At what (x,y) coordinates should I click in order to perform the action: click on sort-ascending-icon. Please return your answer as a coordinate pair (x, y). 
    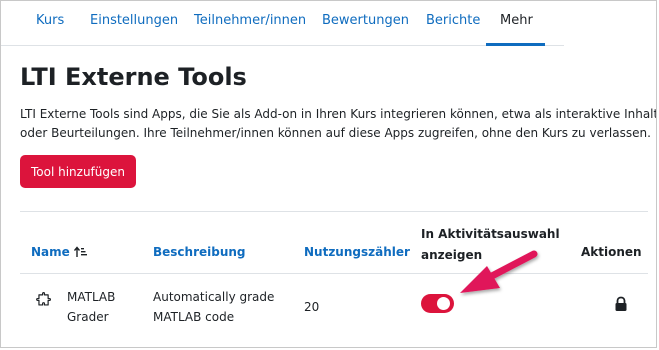
    Looking at the image, I should click on (80, 251).